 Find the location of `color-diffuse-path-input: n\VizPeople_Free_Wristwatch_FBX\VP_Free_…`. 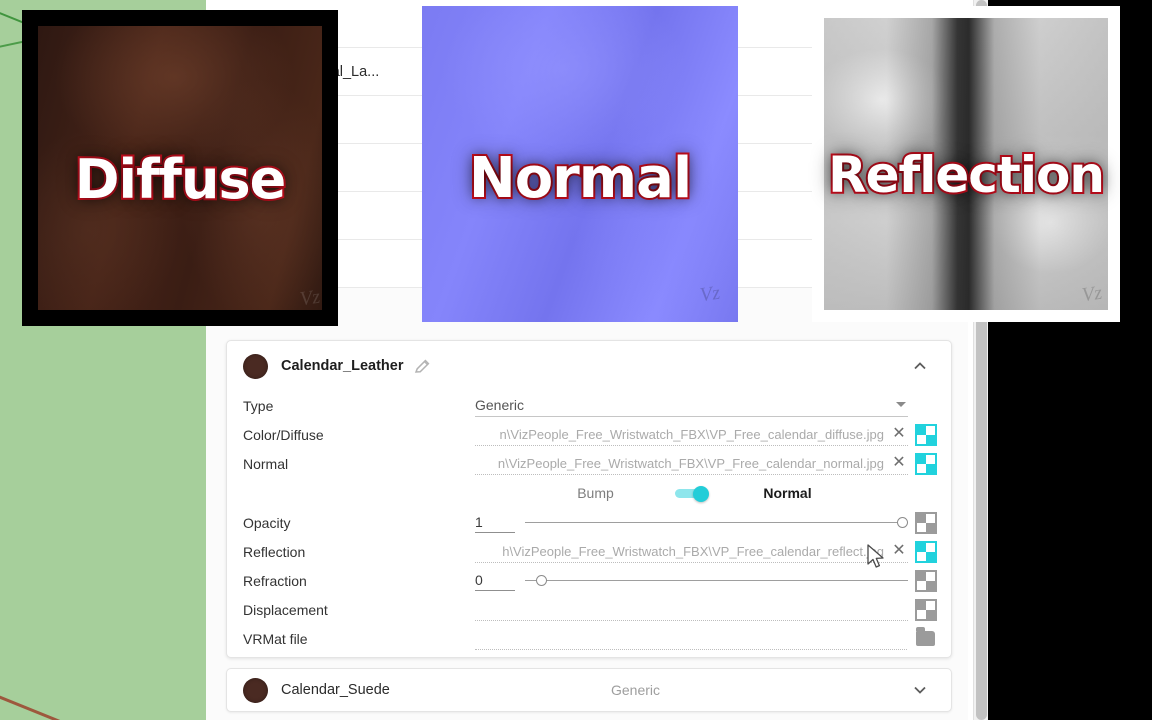

color-diffuse-path-input: n\VizPeople_Free_Wristwatch_FBX\VP_Free_… is located at coordinates (691, 435).